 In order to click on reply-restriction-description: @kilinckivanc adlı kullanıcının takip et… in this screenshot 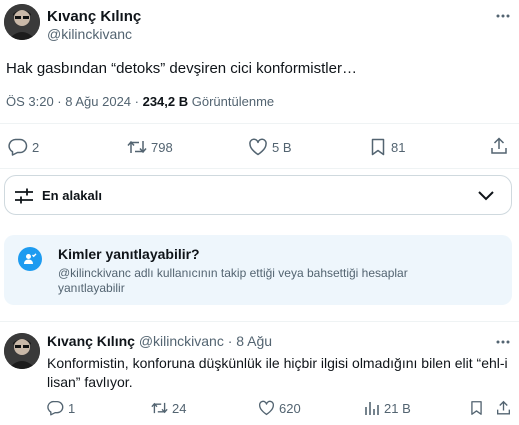, I will do `click(233, 280)`.